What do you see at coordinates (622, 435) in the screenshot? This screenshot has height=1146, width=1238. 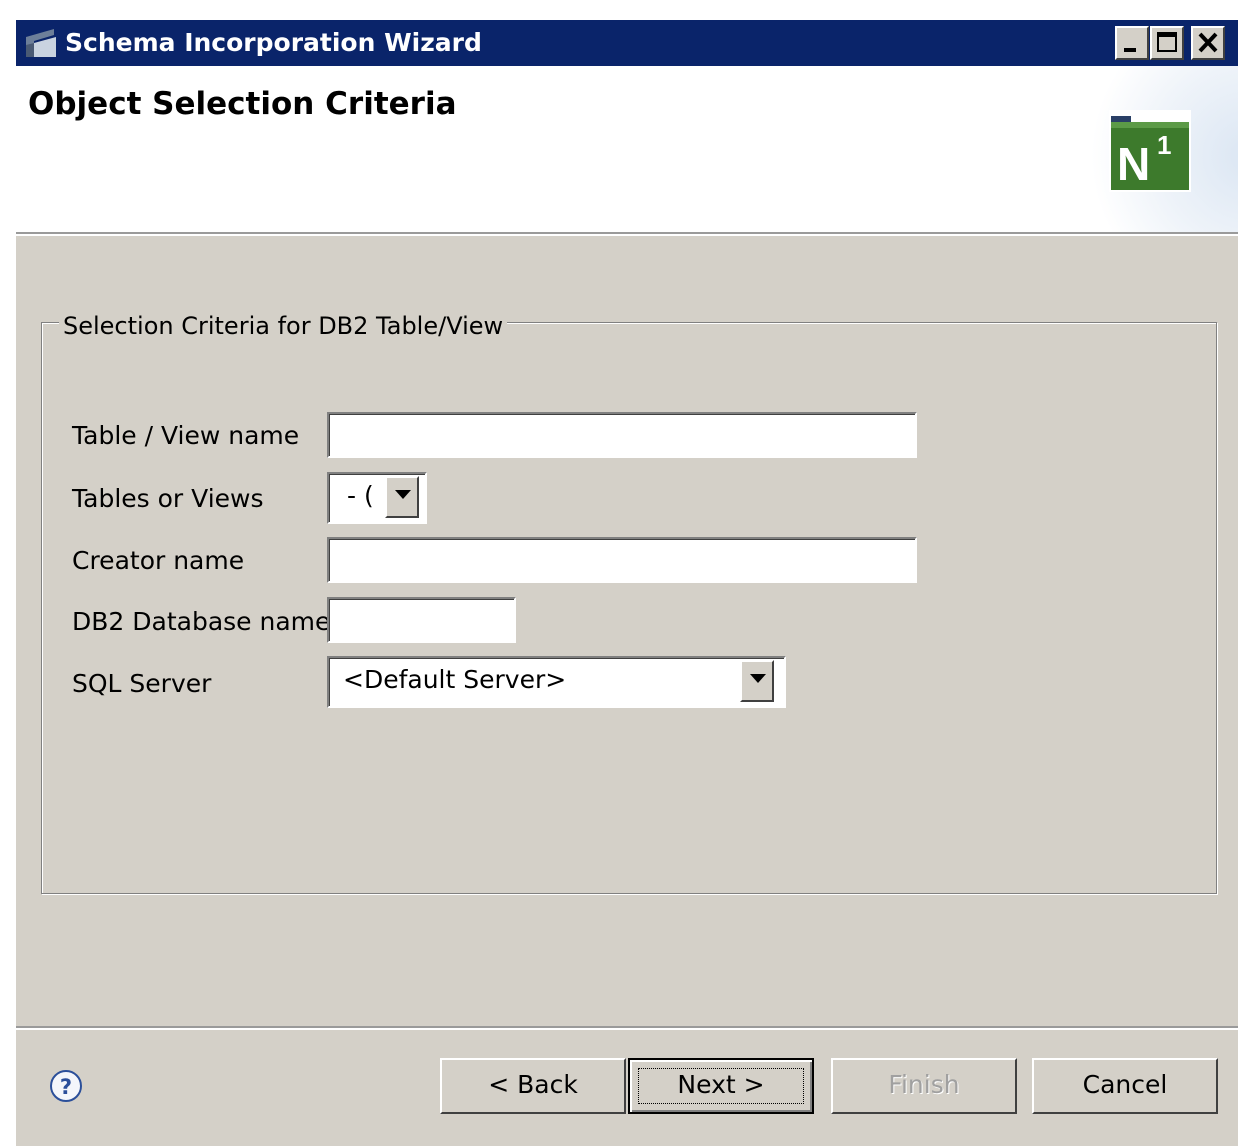 I see `table-view-name-input` at bounding box center [622, 435].